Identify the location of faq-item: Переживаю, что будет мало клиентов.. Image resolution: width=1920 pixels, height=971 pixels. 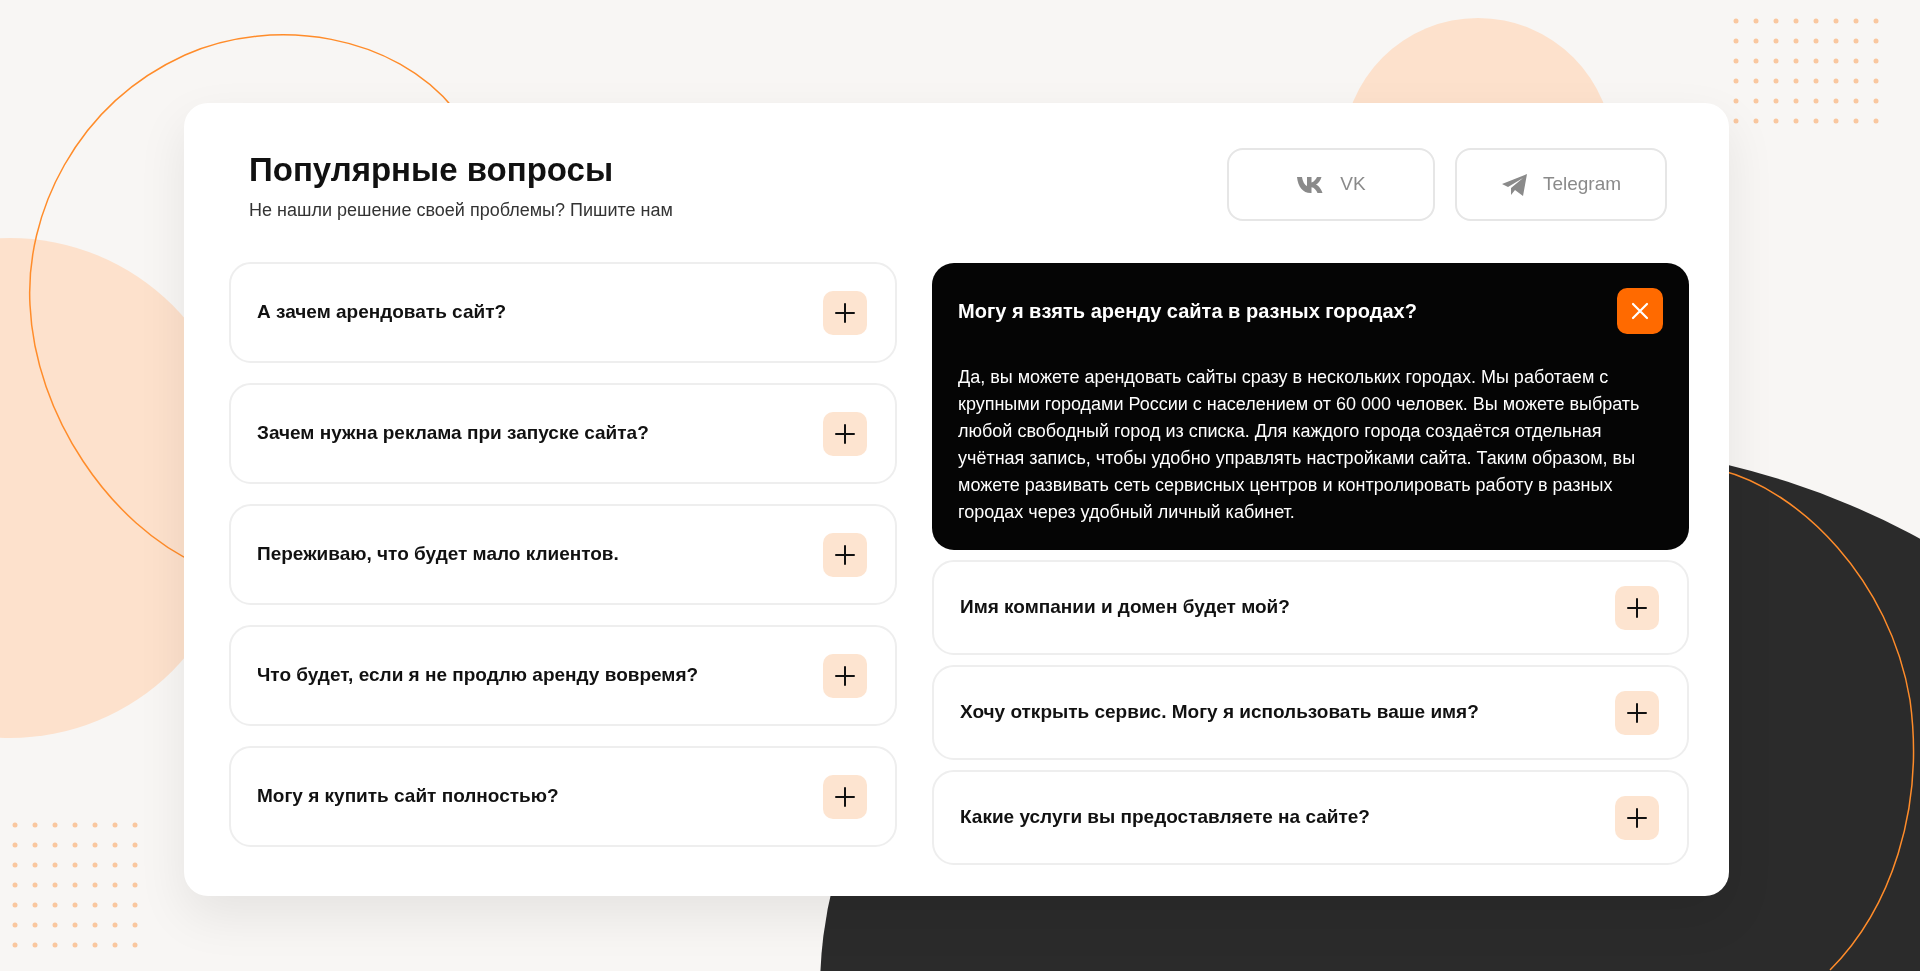
(563, 554).